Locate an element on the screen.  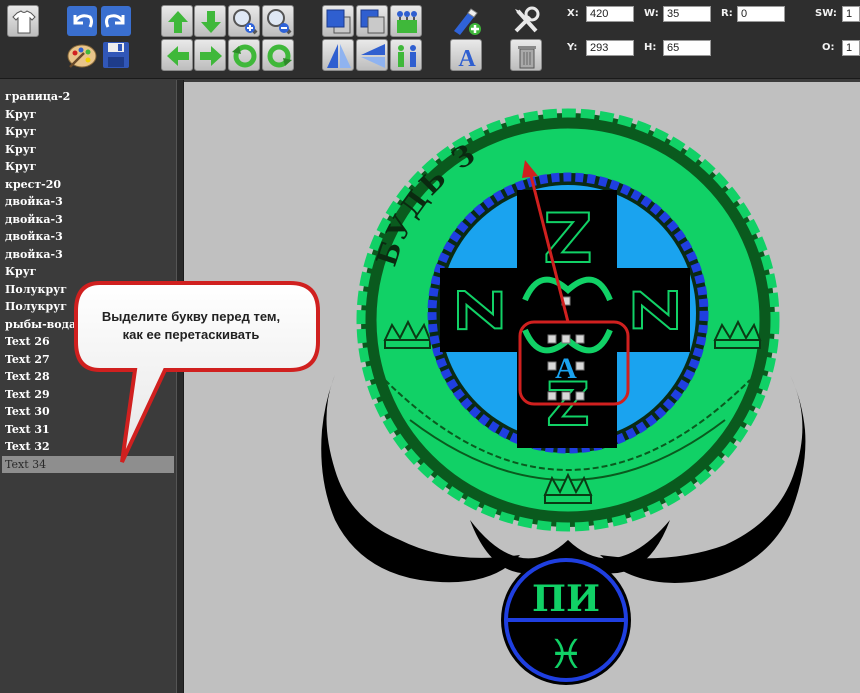
layer-item: Text 30 is located at coordinates (88, 412).